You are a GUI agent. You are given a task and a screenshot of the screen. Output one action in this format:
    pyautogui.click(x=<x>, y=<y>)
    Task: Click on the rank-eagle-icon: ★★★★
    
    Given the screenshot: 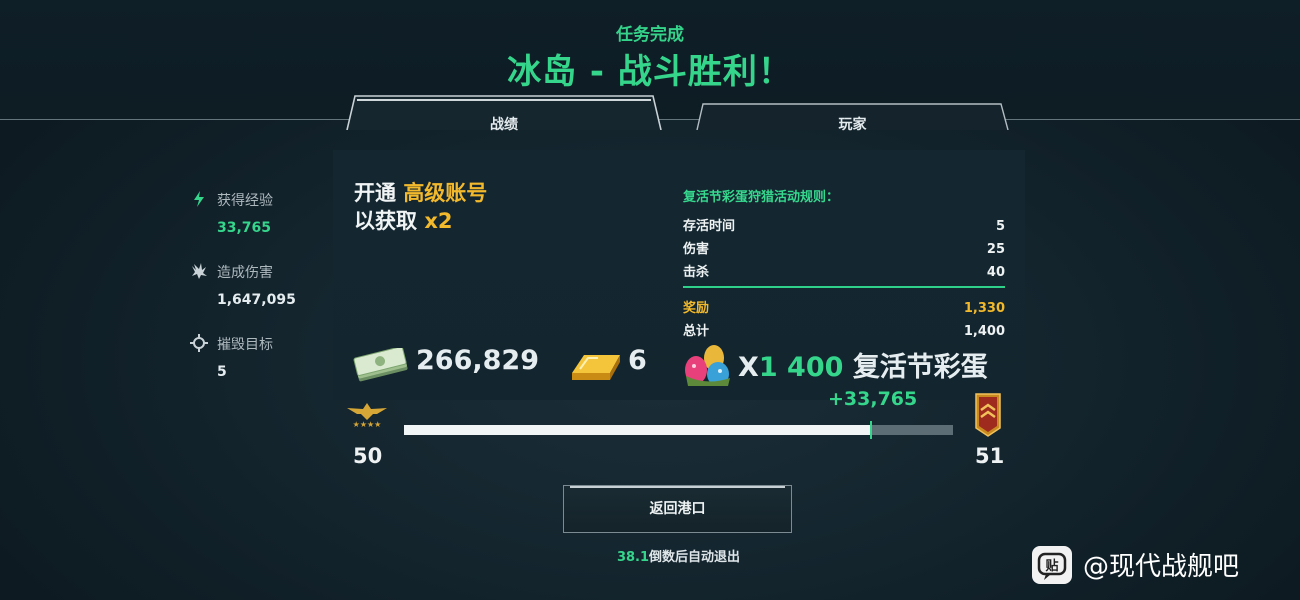 What is the action you would take?
    pyautogui.click(x=367, y=415)
    